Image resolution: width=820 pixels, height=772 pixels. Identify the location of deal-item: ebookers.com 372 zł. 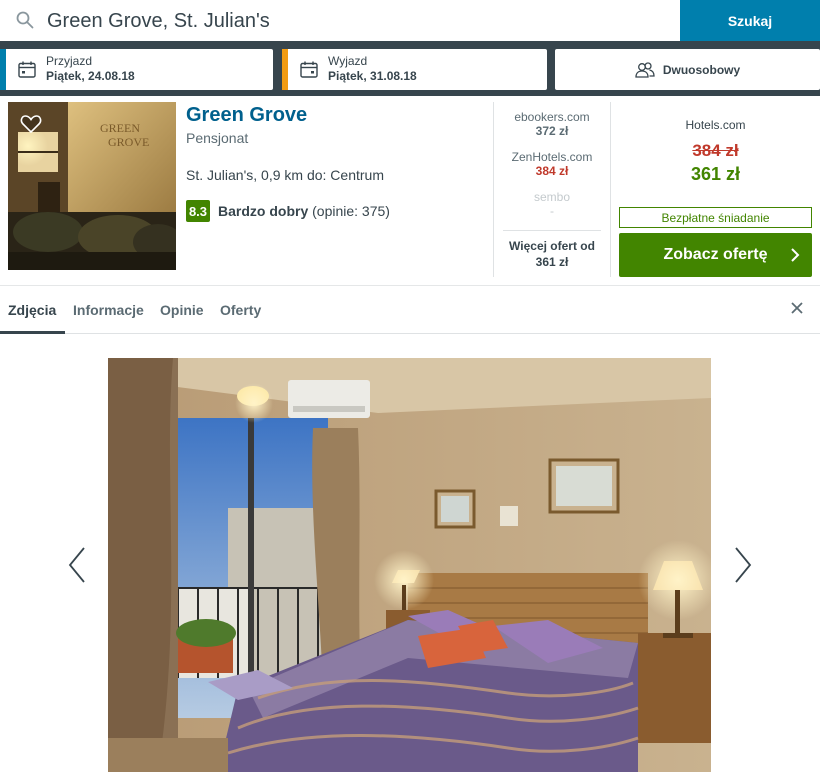
(552, 124).